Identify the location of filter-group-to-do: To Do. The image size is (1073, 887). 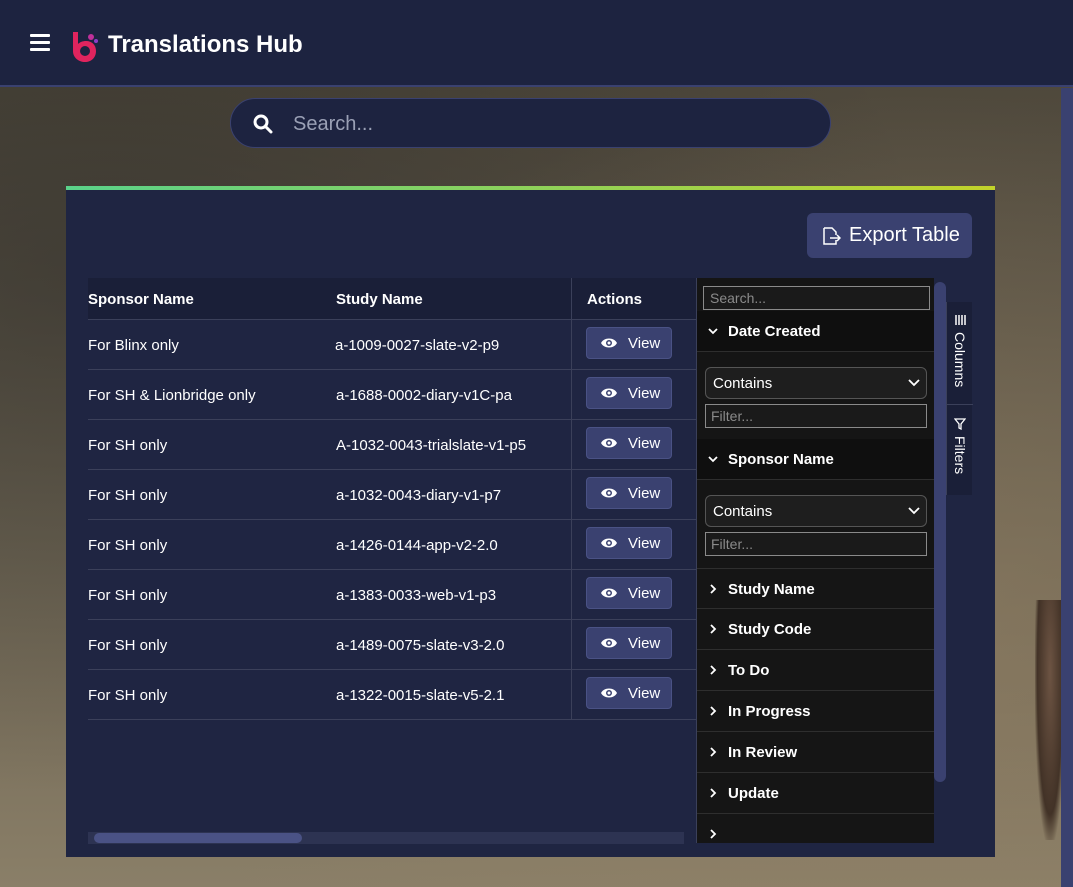
(815, 670).